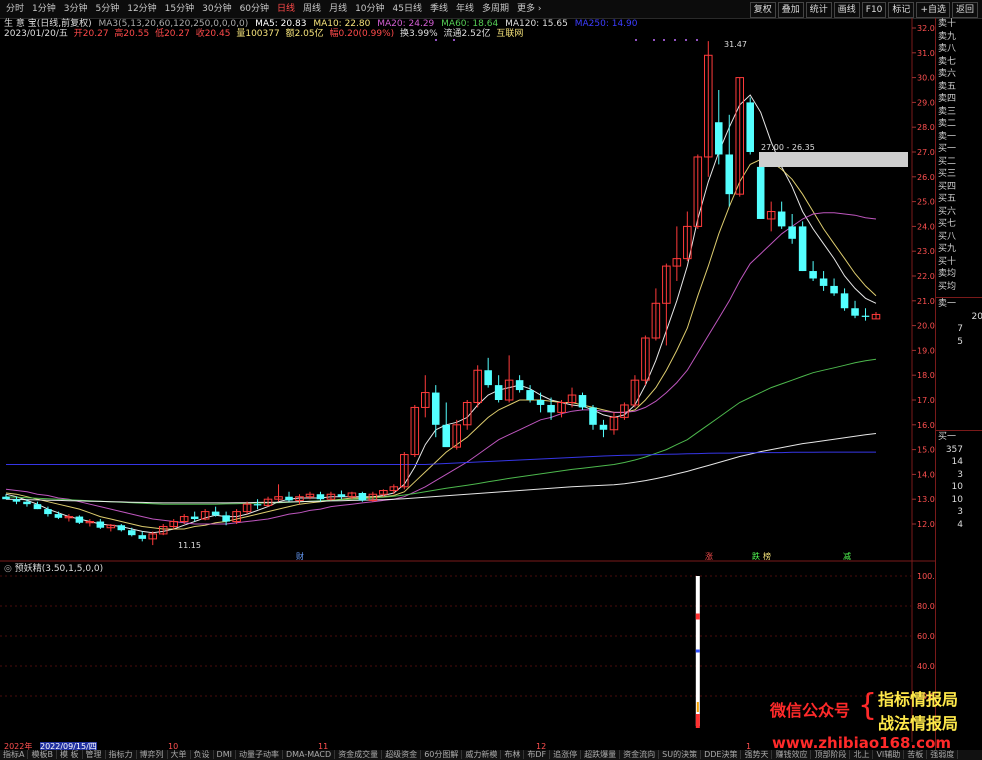 This screenshot has width=982, height=760. Describe the element at coordinates (960, 524) in the screenshot. I see `buy1-value: 4` at that location.